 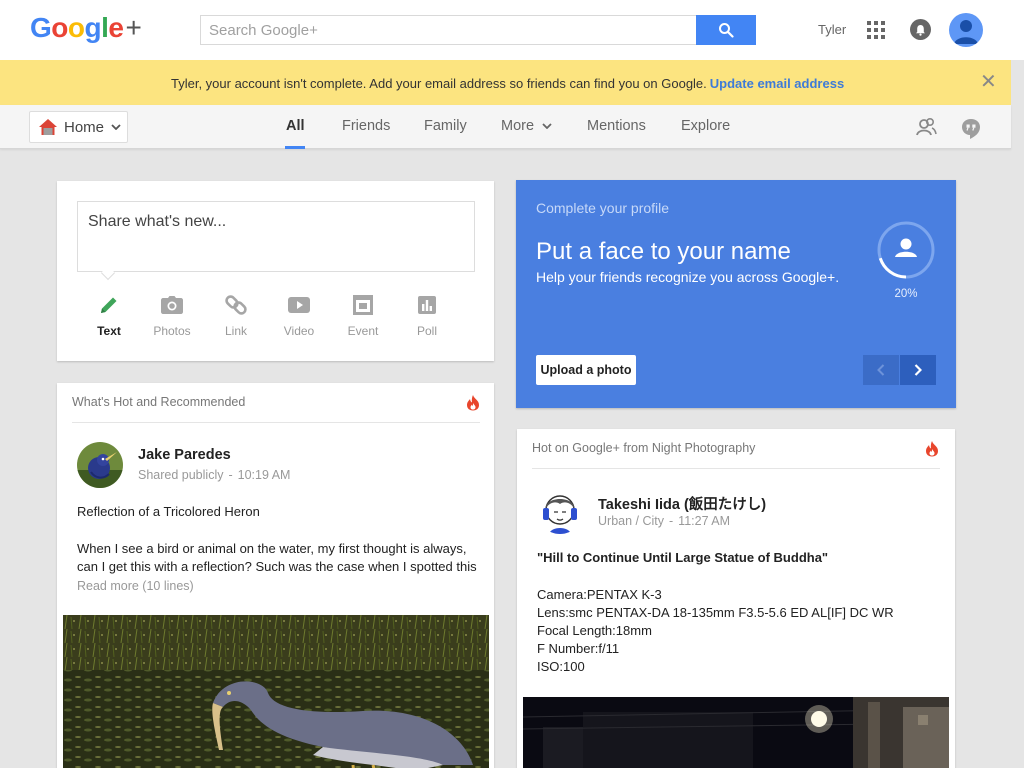 I want to click on post-time: 10:19 AM, so click(x=264, y=475).